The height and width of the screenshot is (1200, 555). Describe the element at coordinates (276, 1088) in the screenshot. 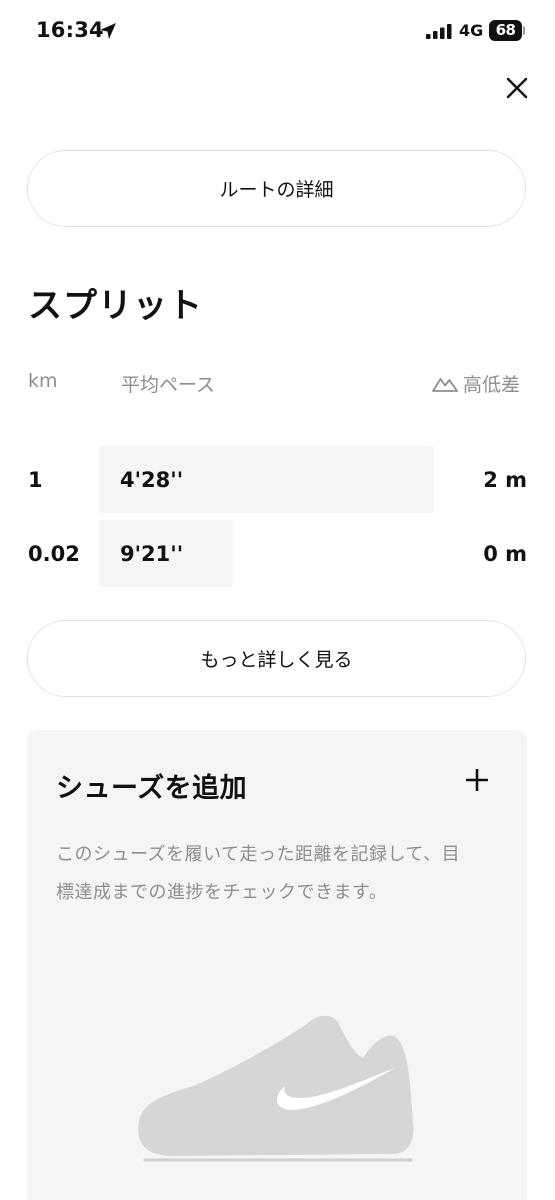

I see `shoe-illustration-icon` at that location.